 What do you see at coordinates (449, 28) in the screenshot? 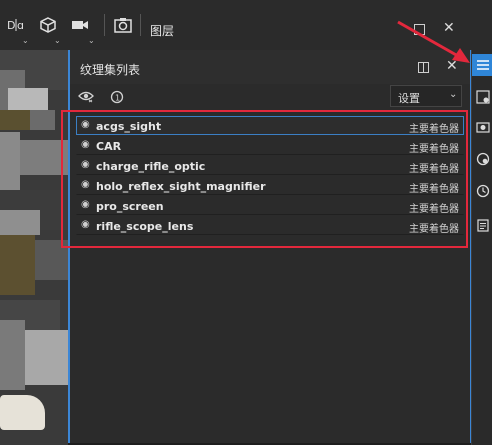
I see `window-close-icon: ✕` at bounding box center [449, 28].